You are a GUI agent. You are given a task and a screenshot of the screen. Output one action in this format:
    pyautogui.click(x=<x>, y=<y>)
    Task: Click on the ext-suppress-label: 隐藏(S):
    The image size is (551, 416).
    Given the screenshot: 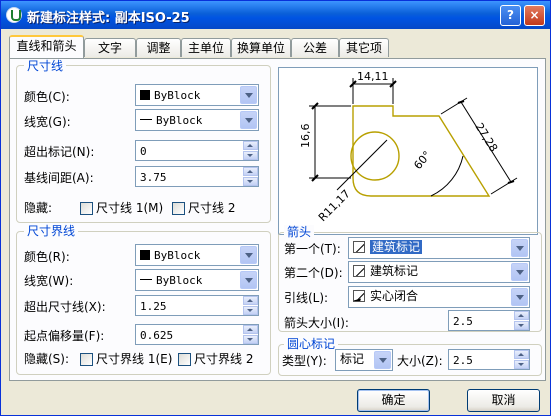 What is the action you would take?
    pyautogui.click(x=47, y=359)
    